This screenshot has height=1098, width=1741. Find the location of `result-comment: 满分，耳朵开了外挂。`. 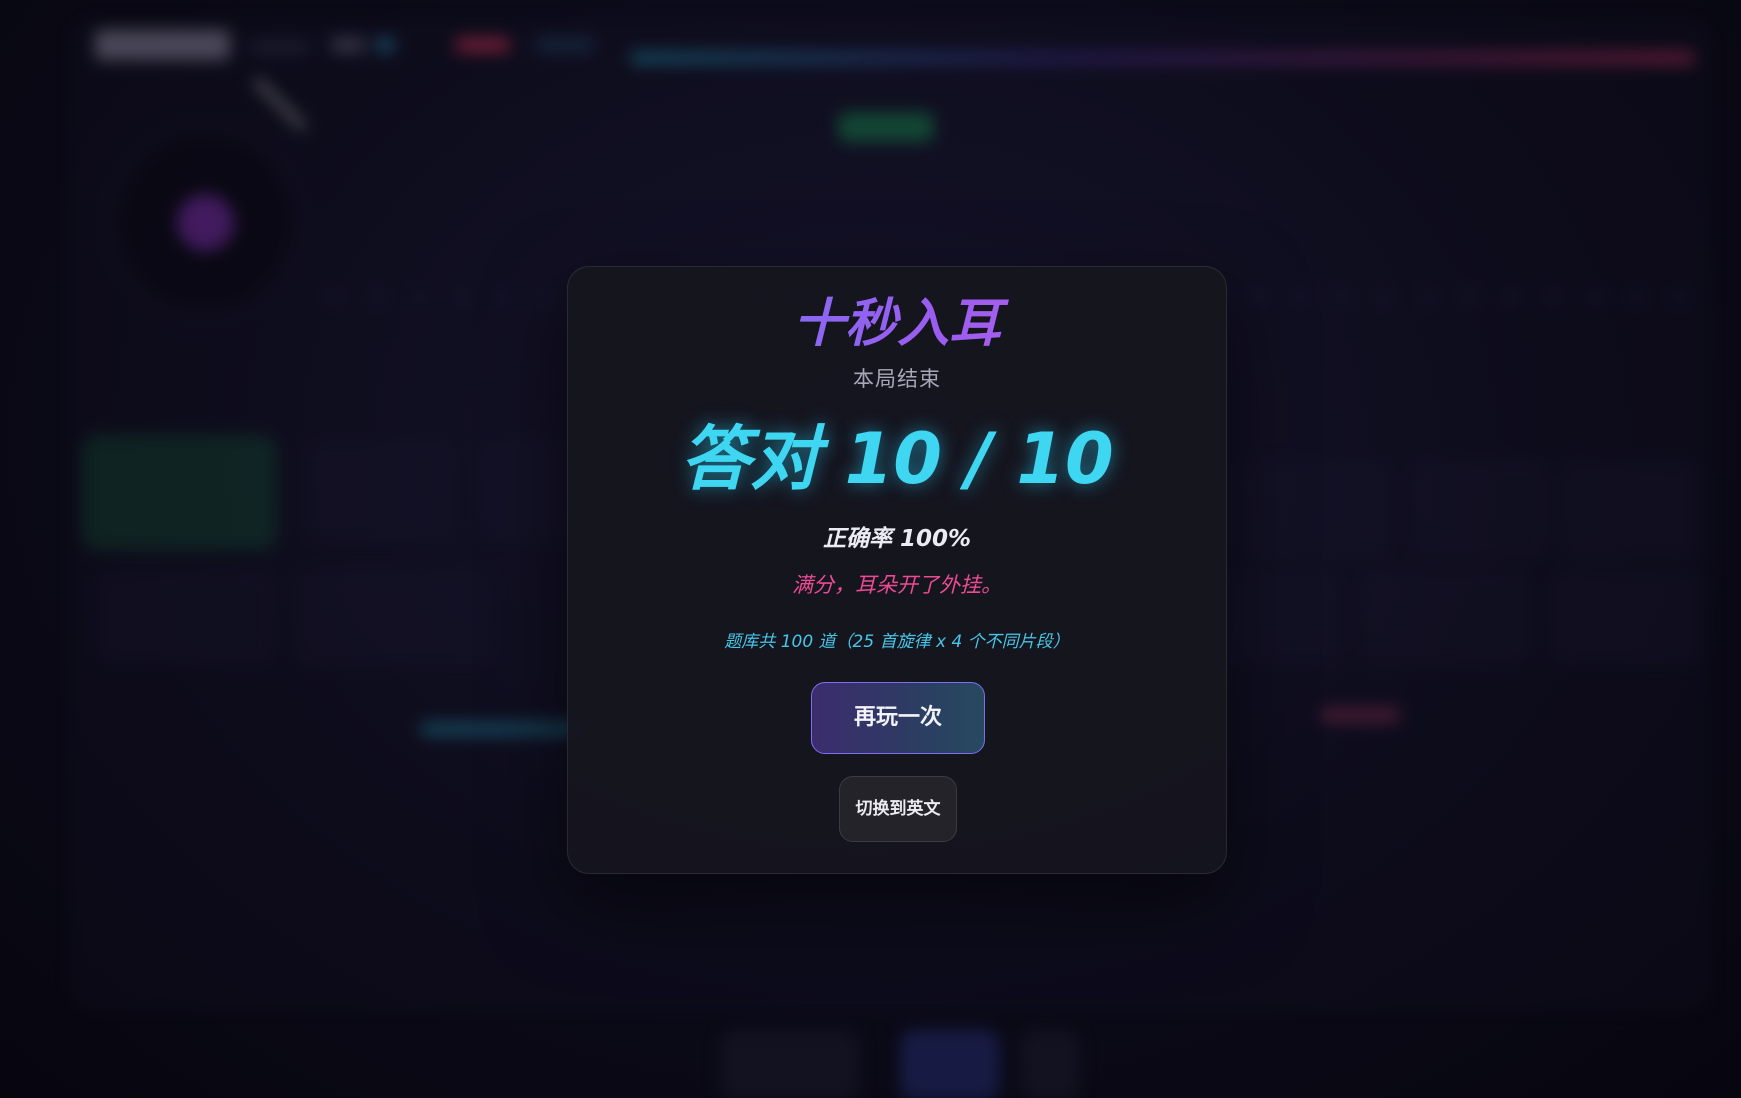

result-comment: 满分，耳朵开了外挂。 is located at coordinates (897, 585).